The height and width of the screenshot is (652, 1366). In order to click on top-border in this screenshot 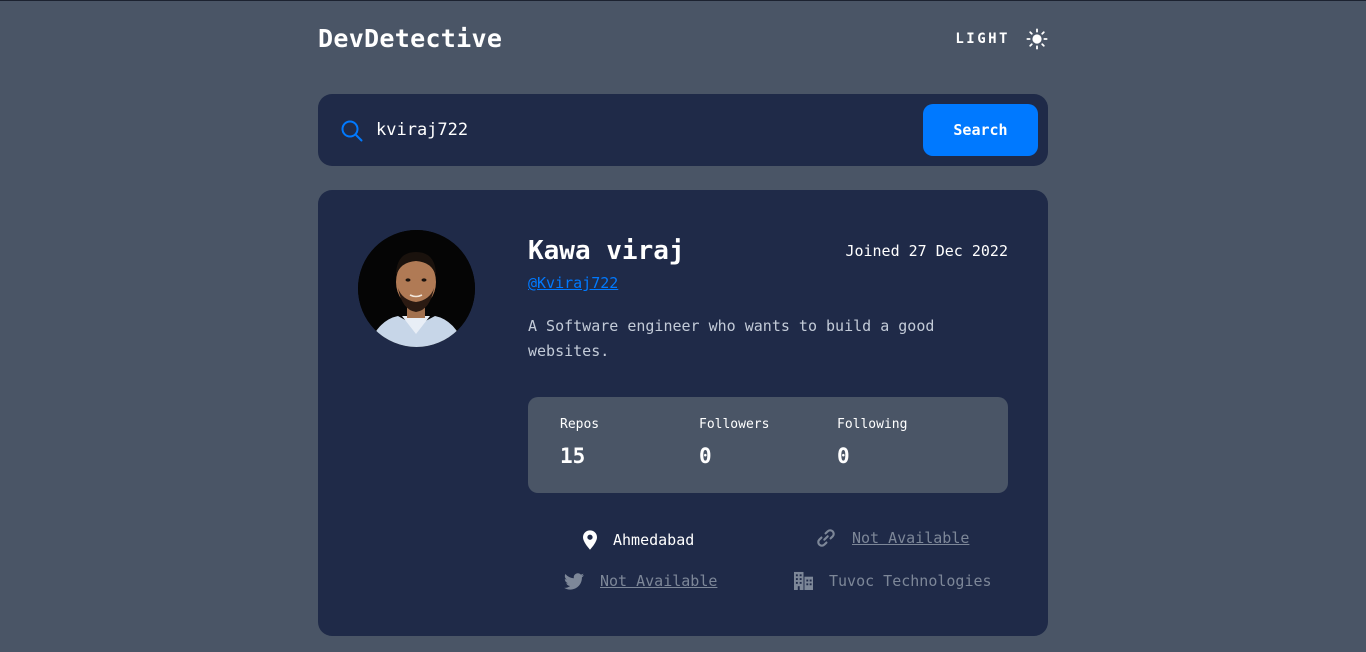, I will do `click(683, 0)`.